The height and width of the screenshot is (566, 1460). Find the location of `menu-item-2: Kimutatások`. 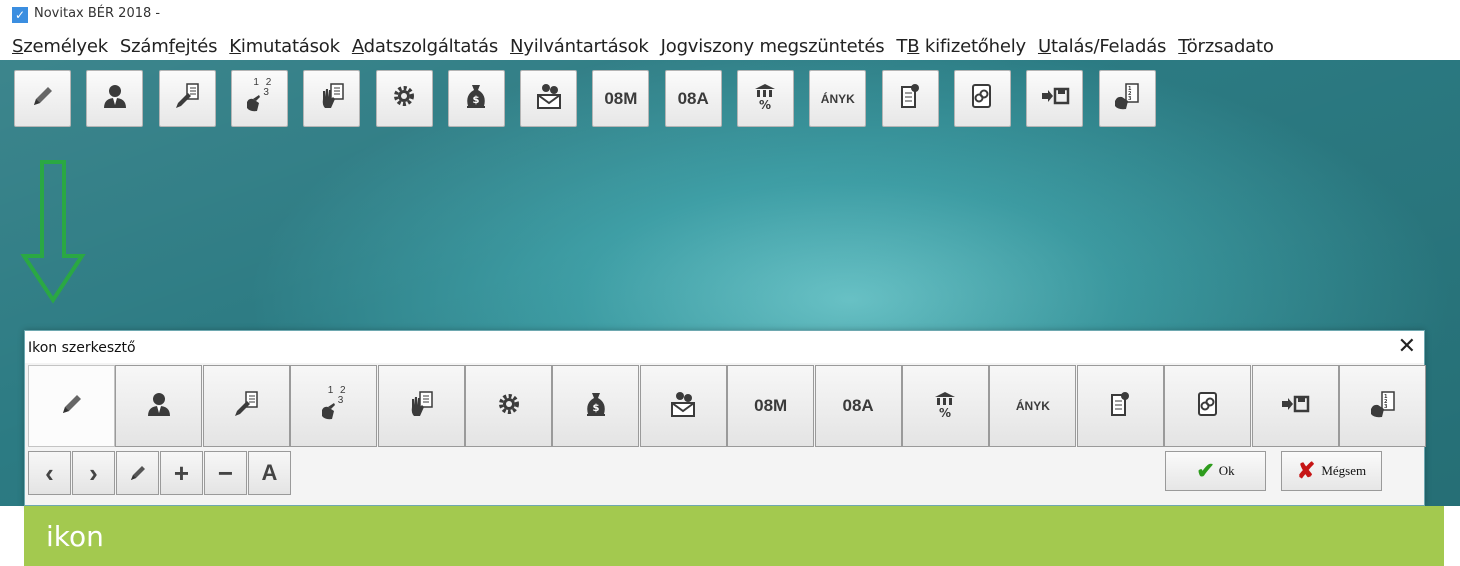

menu-item-2: Kimutatások is located at coordinates (284, 47).